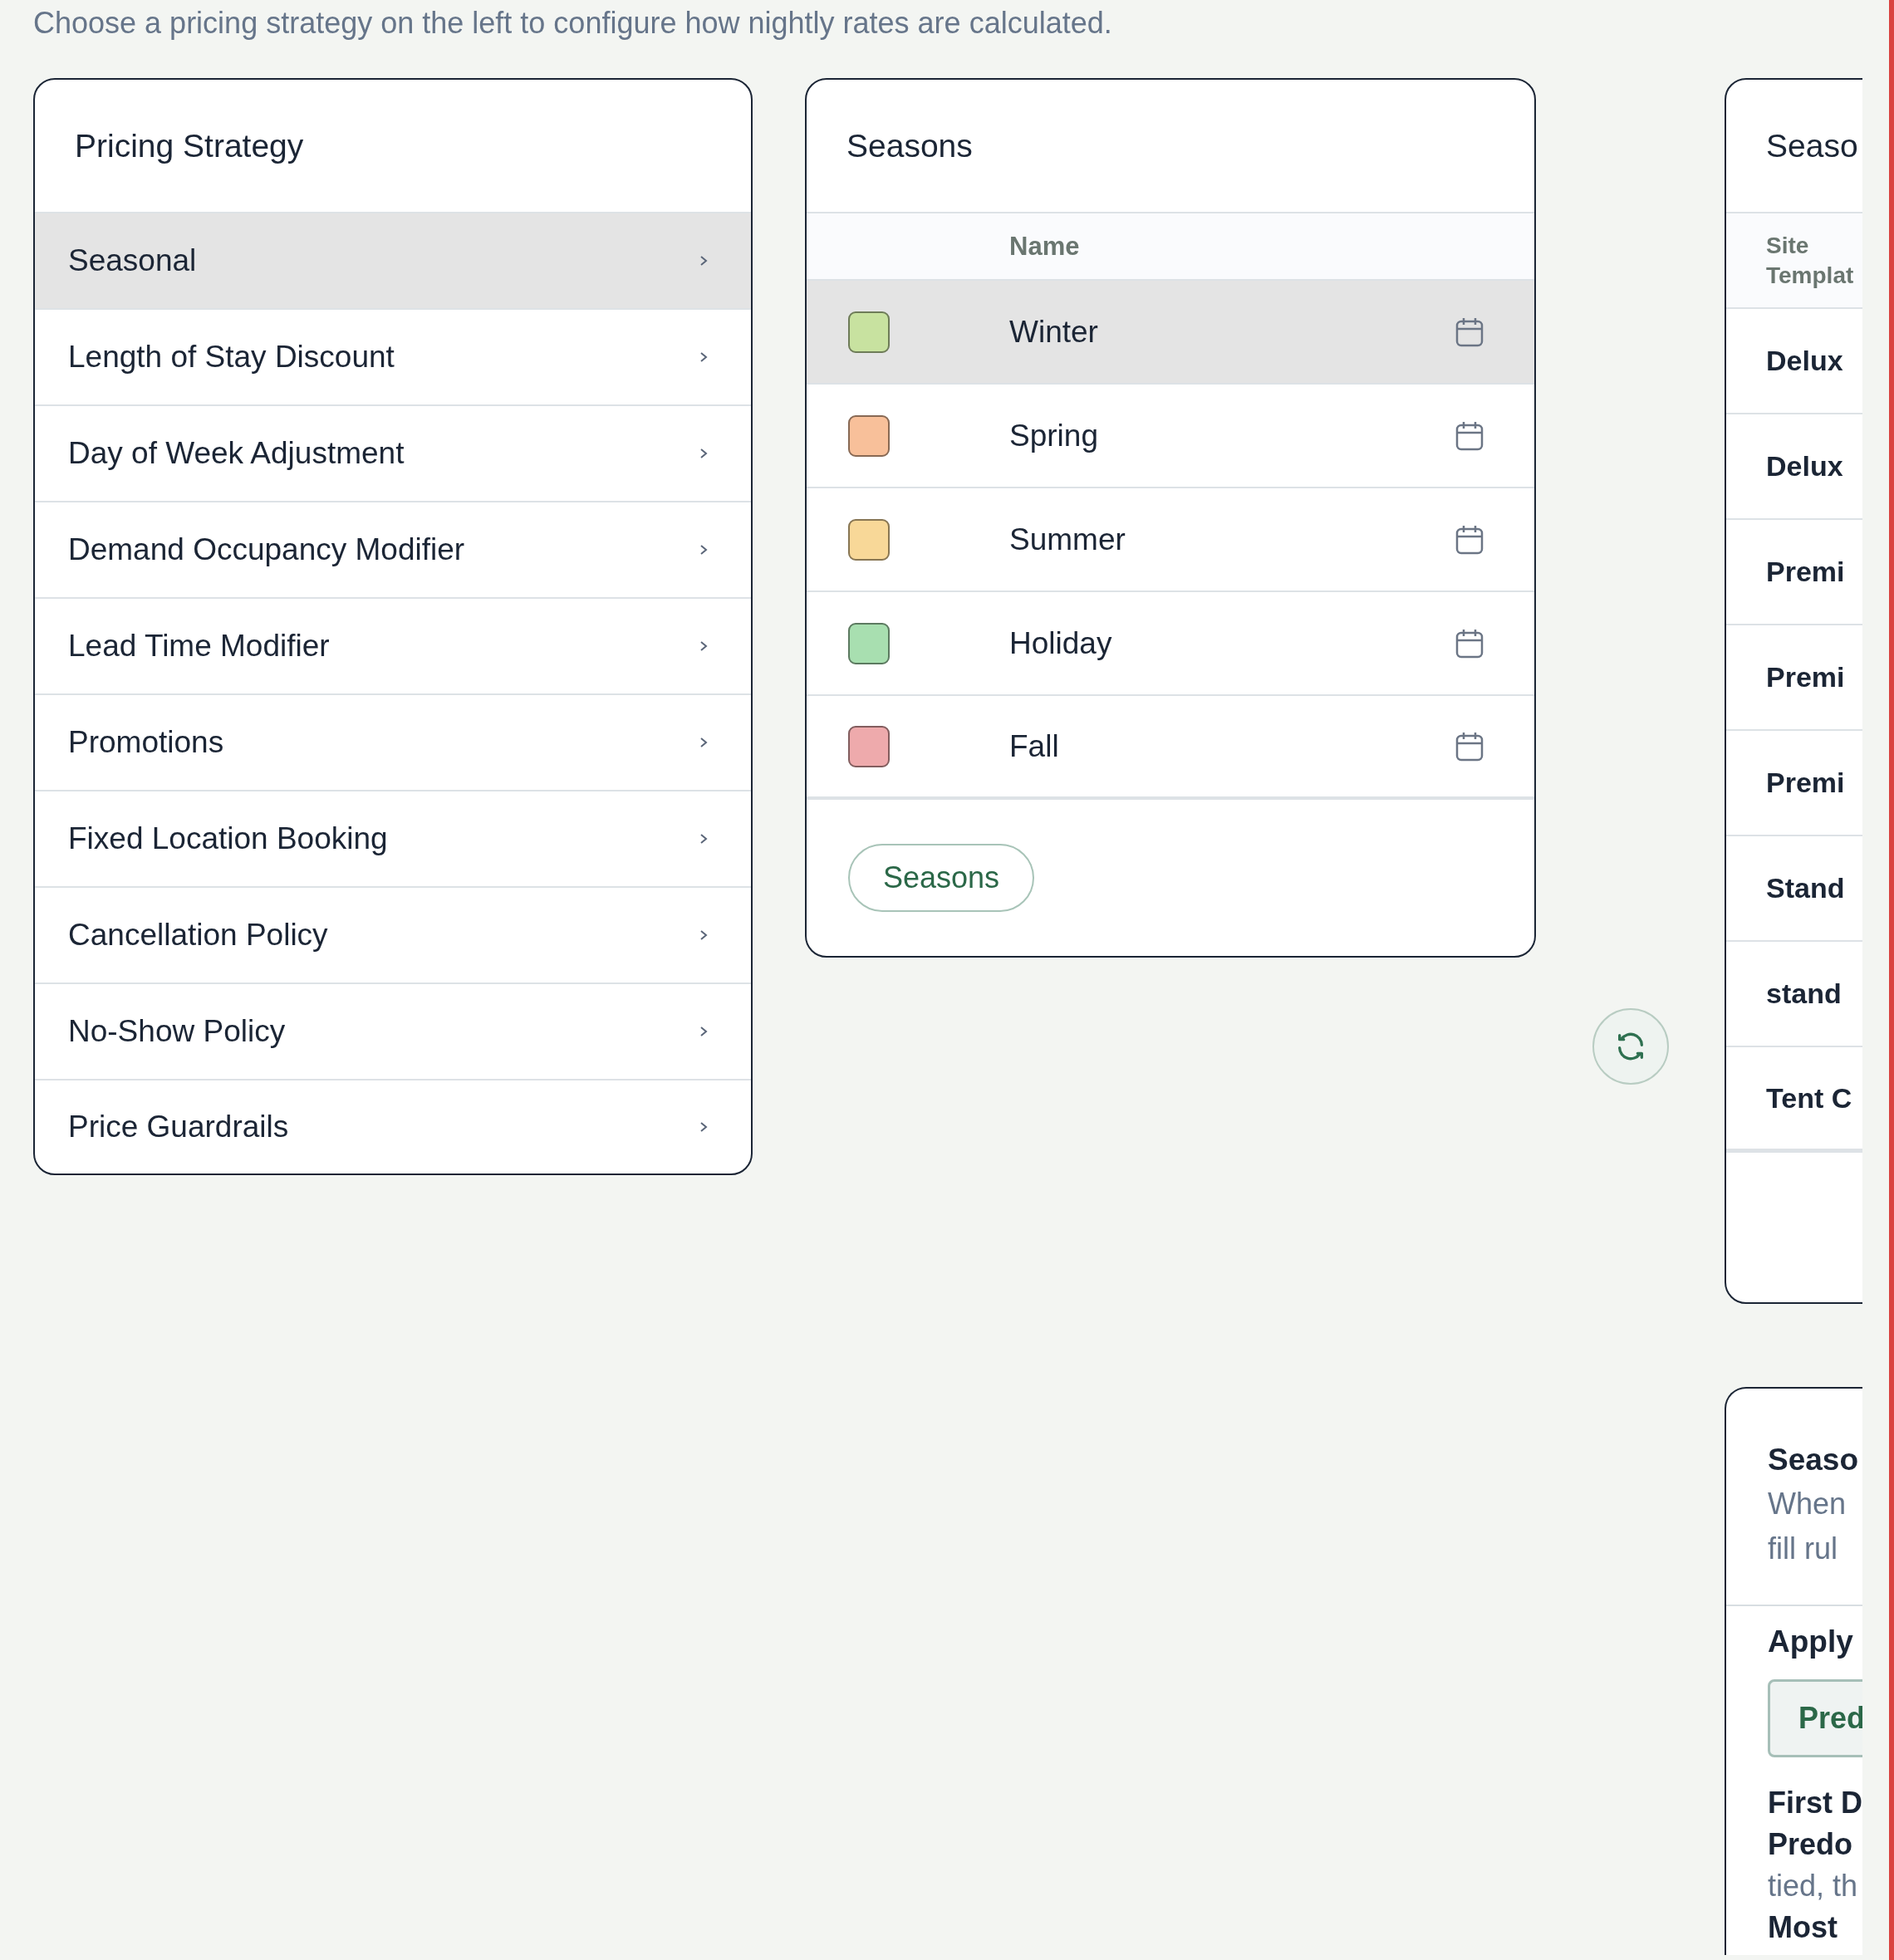 The width and height of the screenshot is (1894, 1960). I want to click on strategy-item: Lead Time Modifier, so click(393, 647).